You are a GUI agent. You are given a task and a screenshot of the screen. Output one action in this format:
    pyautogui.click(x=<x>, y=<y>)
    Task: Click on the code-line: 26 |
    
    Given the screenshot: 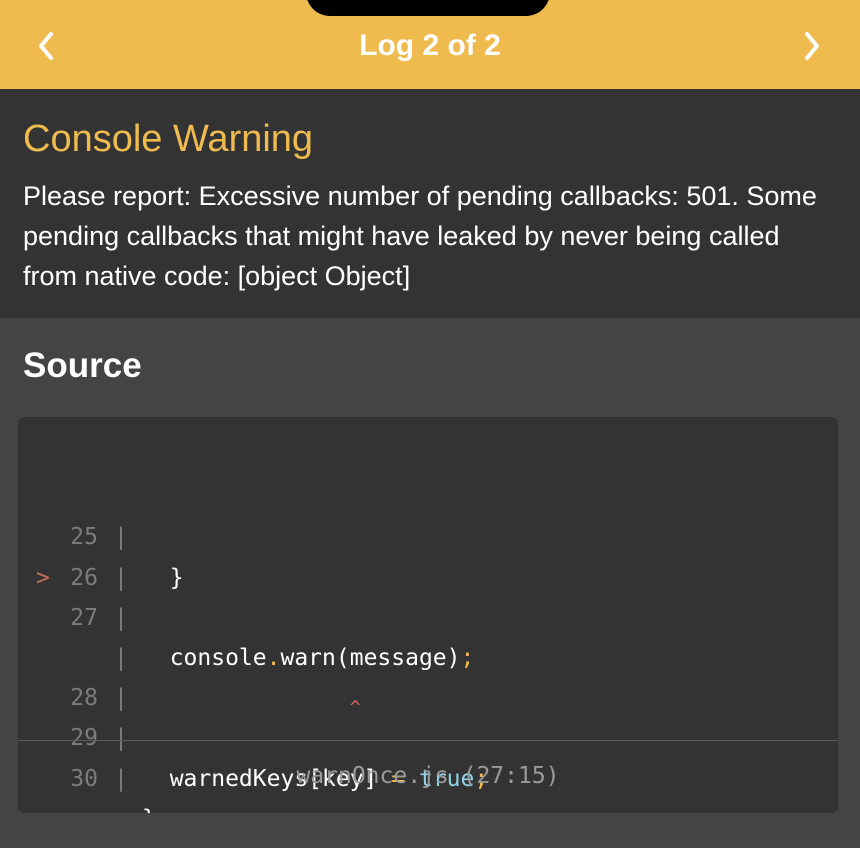 What is the action you would take?
    pyautogui.click(x=428, y=534)
    